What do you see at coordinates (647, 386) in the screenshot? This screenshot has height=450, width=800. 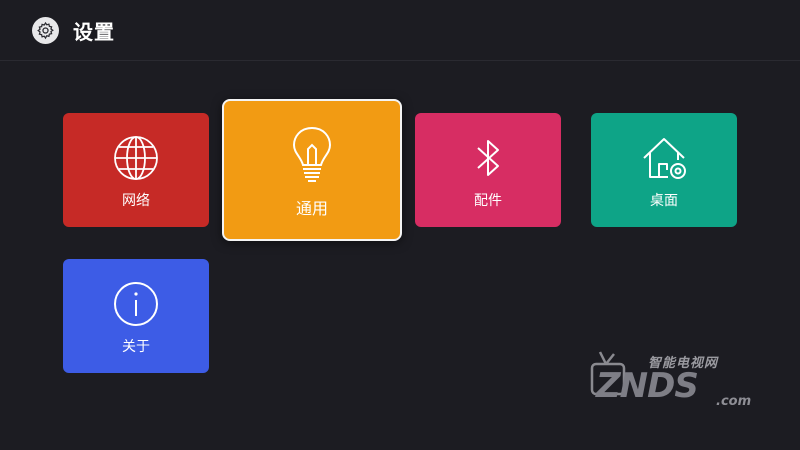 I see `watermark-brand: ZNDS` at bounding box center [647, 386].